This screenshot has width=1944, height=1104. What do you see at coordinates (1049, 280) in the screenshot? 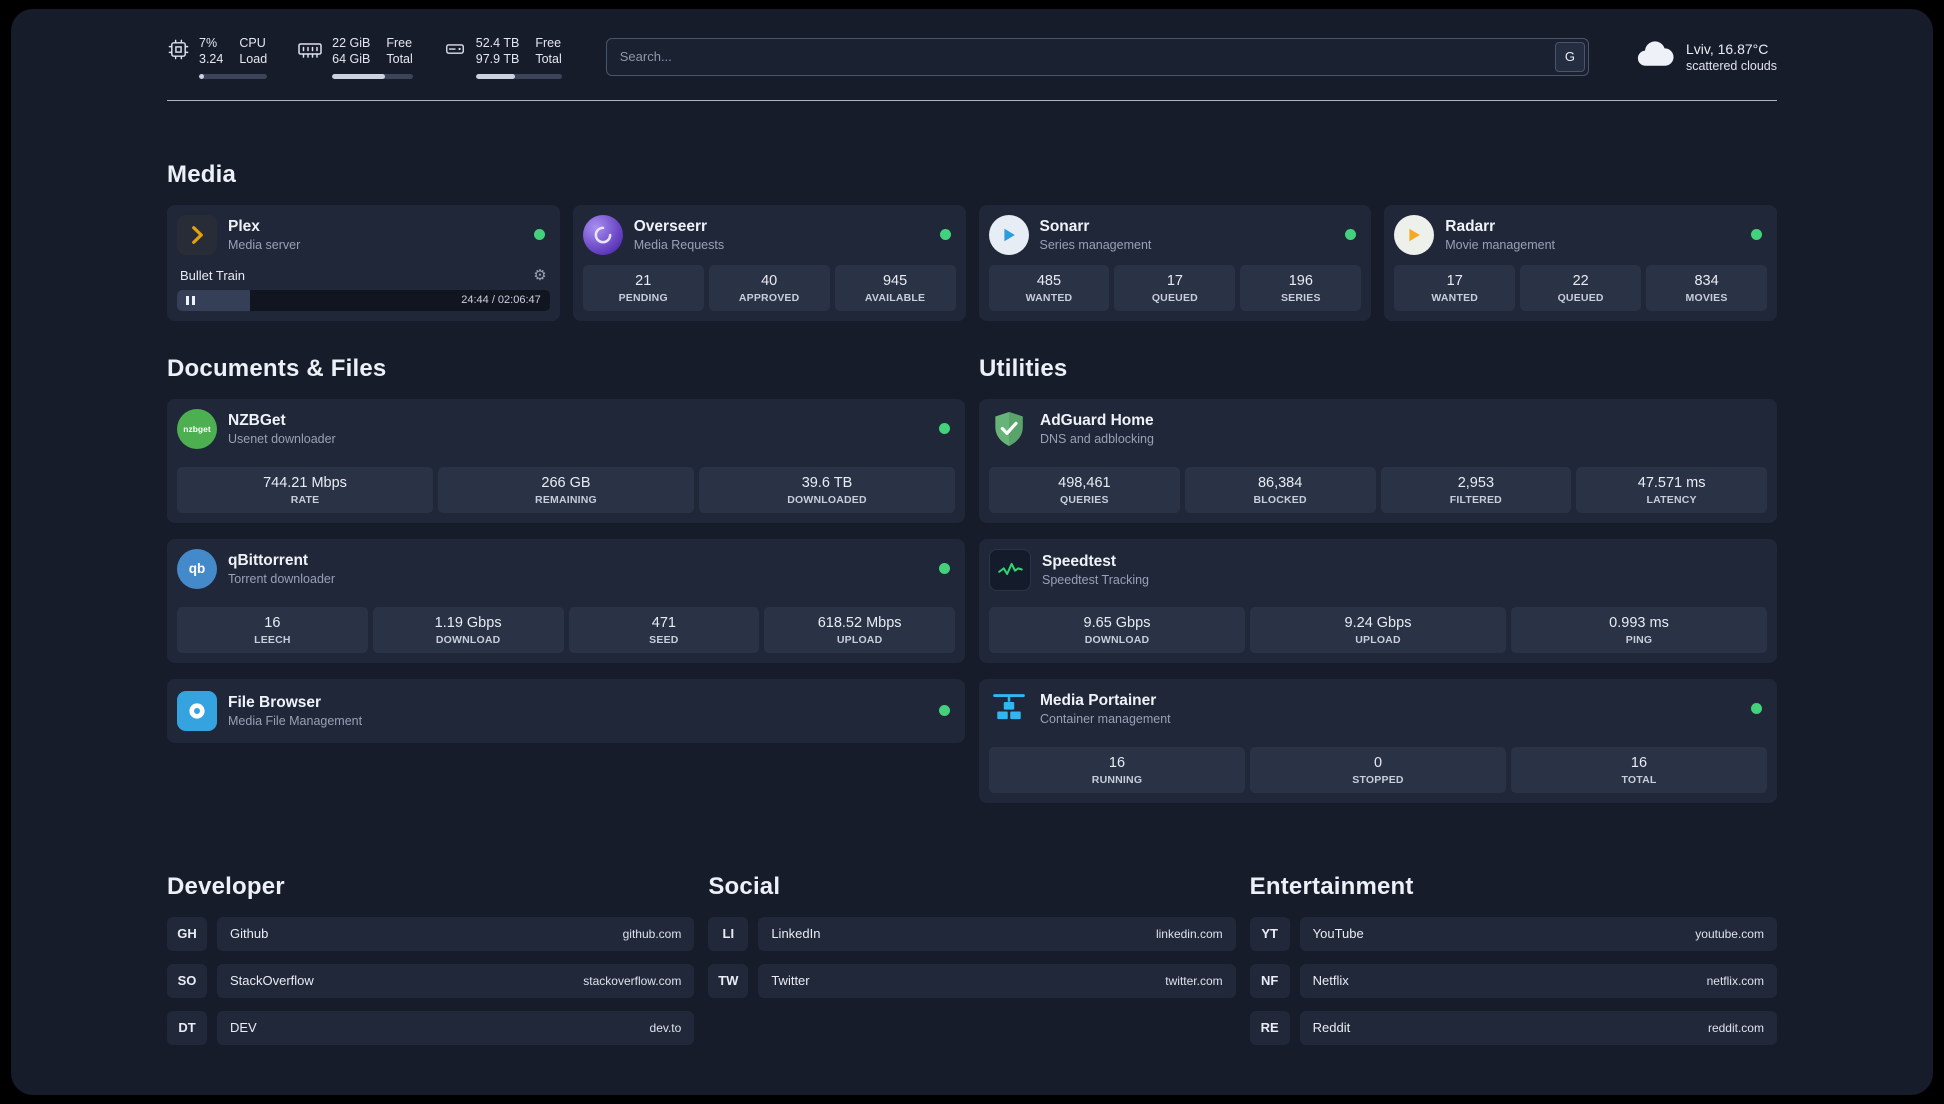
I see `stat-value: 485` at bounding box center [1049, 280].